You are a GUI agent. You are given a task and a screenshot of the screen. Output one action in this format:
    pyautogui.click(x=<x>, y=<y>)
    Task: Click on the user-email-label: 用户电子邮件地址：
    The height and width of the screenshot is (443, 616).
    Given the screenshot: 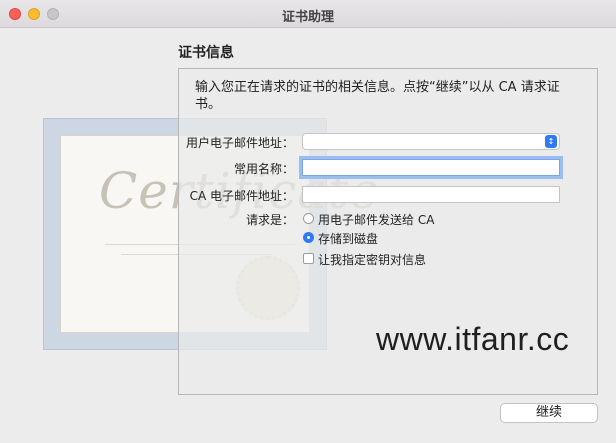 What is the action you would take?
    pyautogui.click(x=239, y=143)
    